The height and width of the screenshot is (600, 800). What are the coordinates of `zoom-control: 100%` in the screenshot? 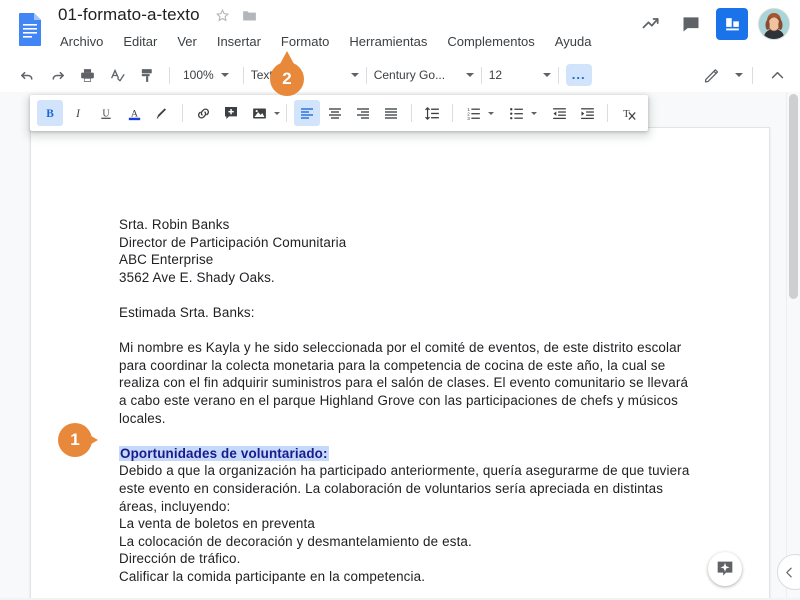 It's located at (206, 75).